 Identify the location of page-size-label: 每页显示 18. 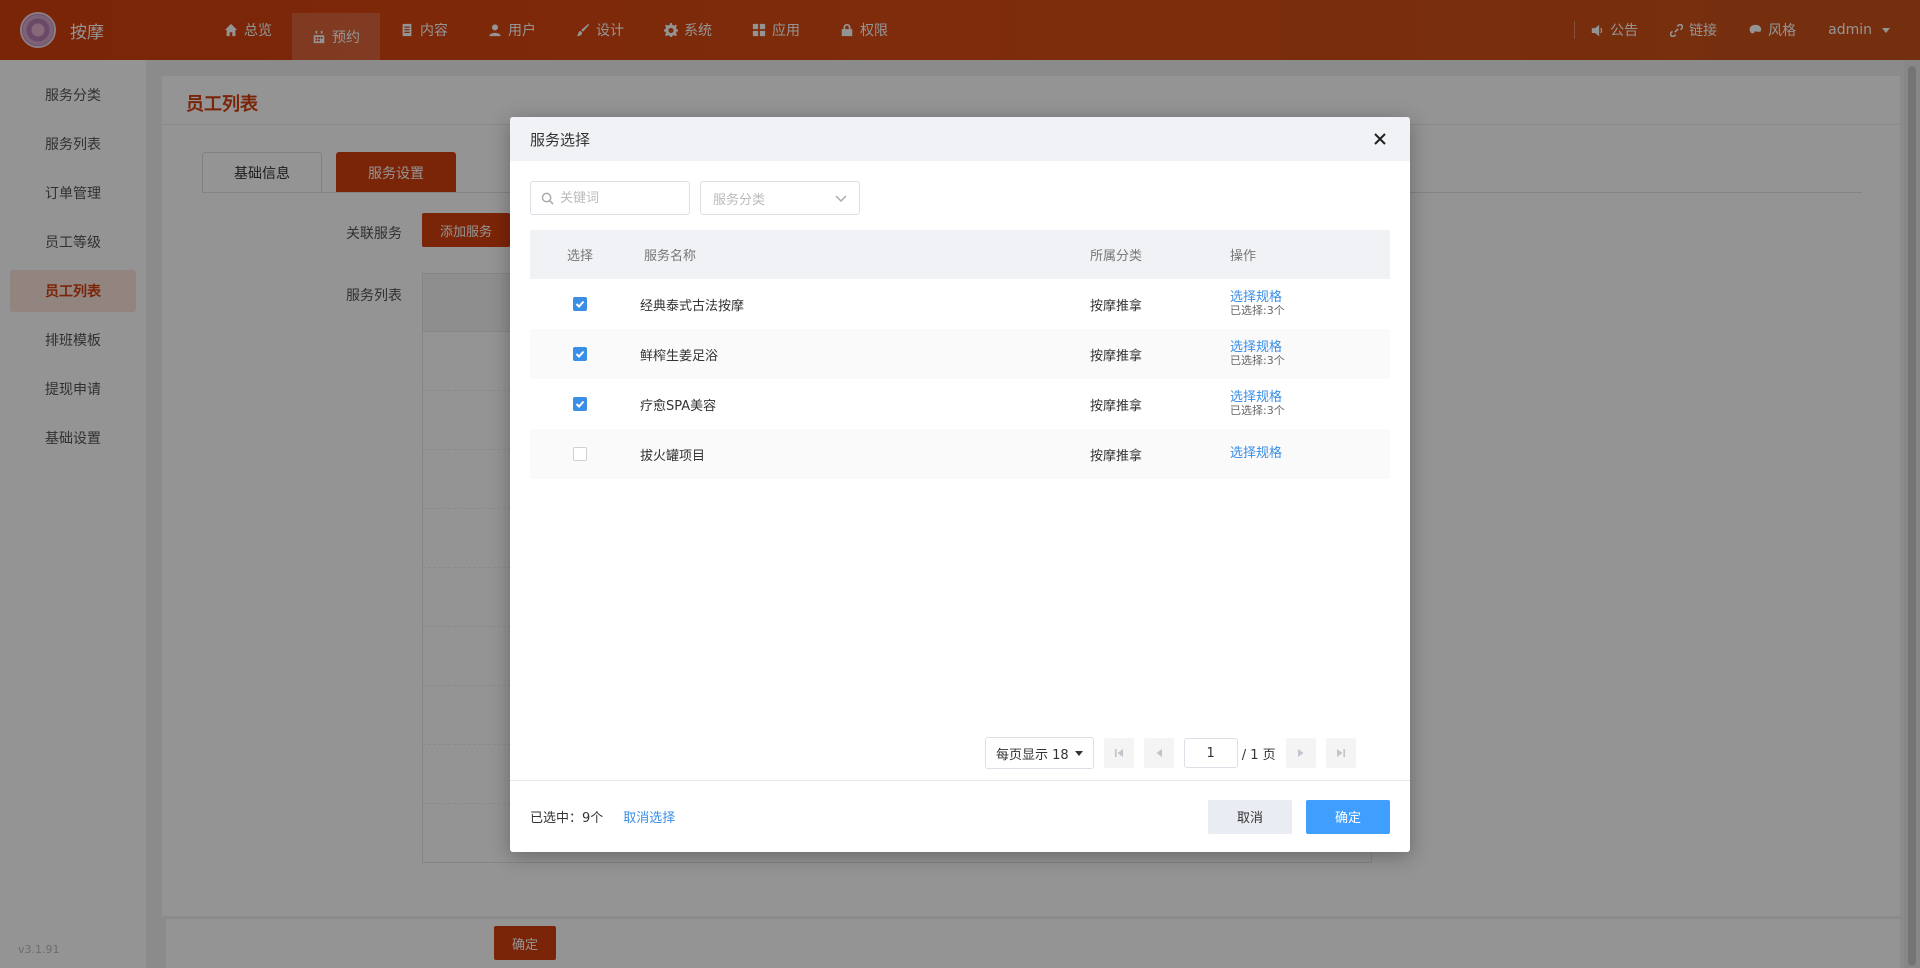
(1032, 755).